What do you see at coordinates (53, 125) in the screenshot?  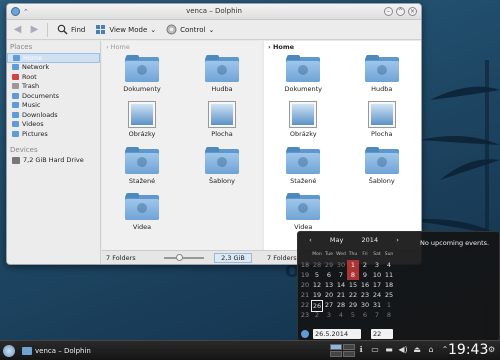 I see `place-item-videos: Videos` at bounding box center [53, 125].